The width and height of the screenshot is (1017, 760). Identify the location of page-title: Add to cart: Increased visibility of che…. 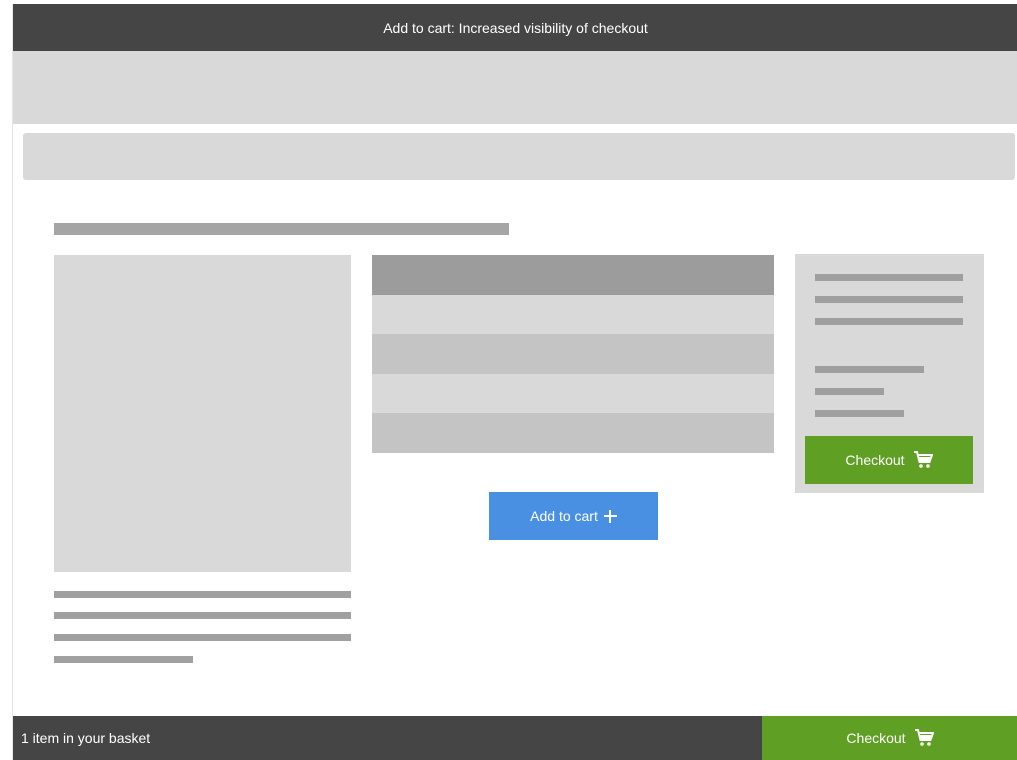
(515, 27).